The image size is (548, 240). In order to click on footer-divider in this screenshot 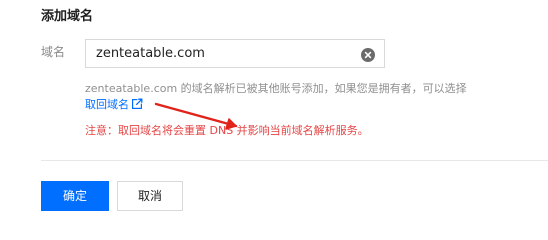, I will do `click(294, 160)`.